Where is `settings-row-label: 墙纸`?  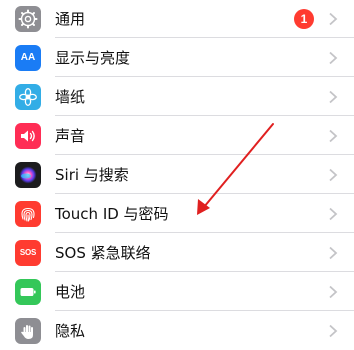 settings-row-label: 墙纸 is located at coordinates (70, 97).